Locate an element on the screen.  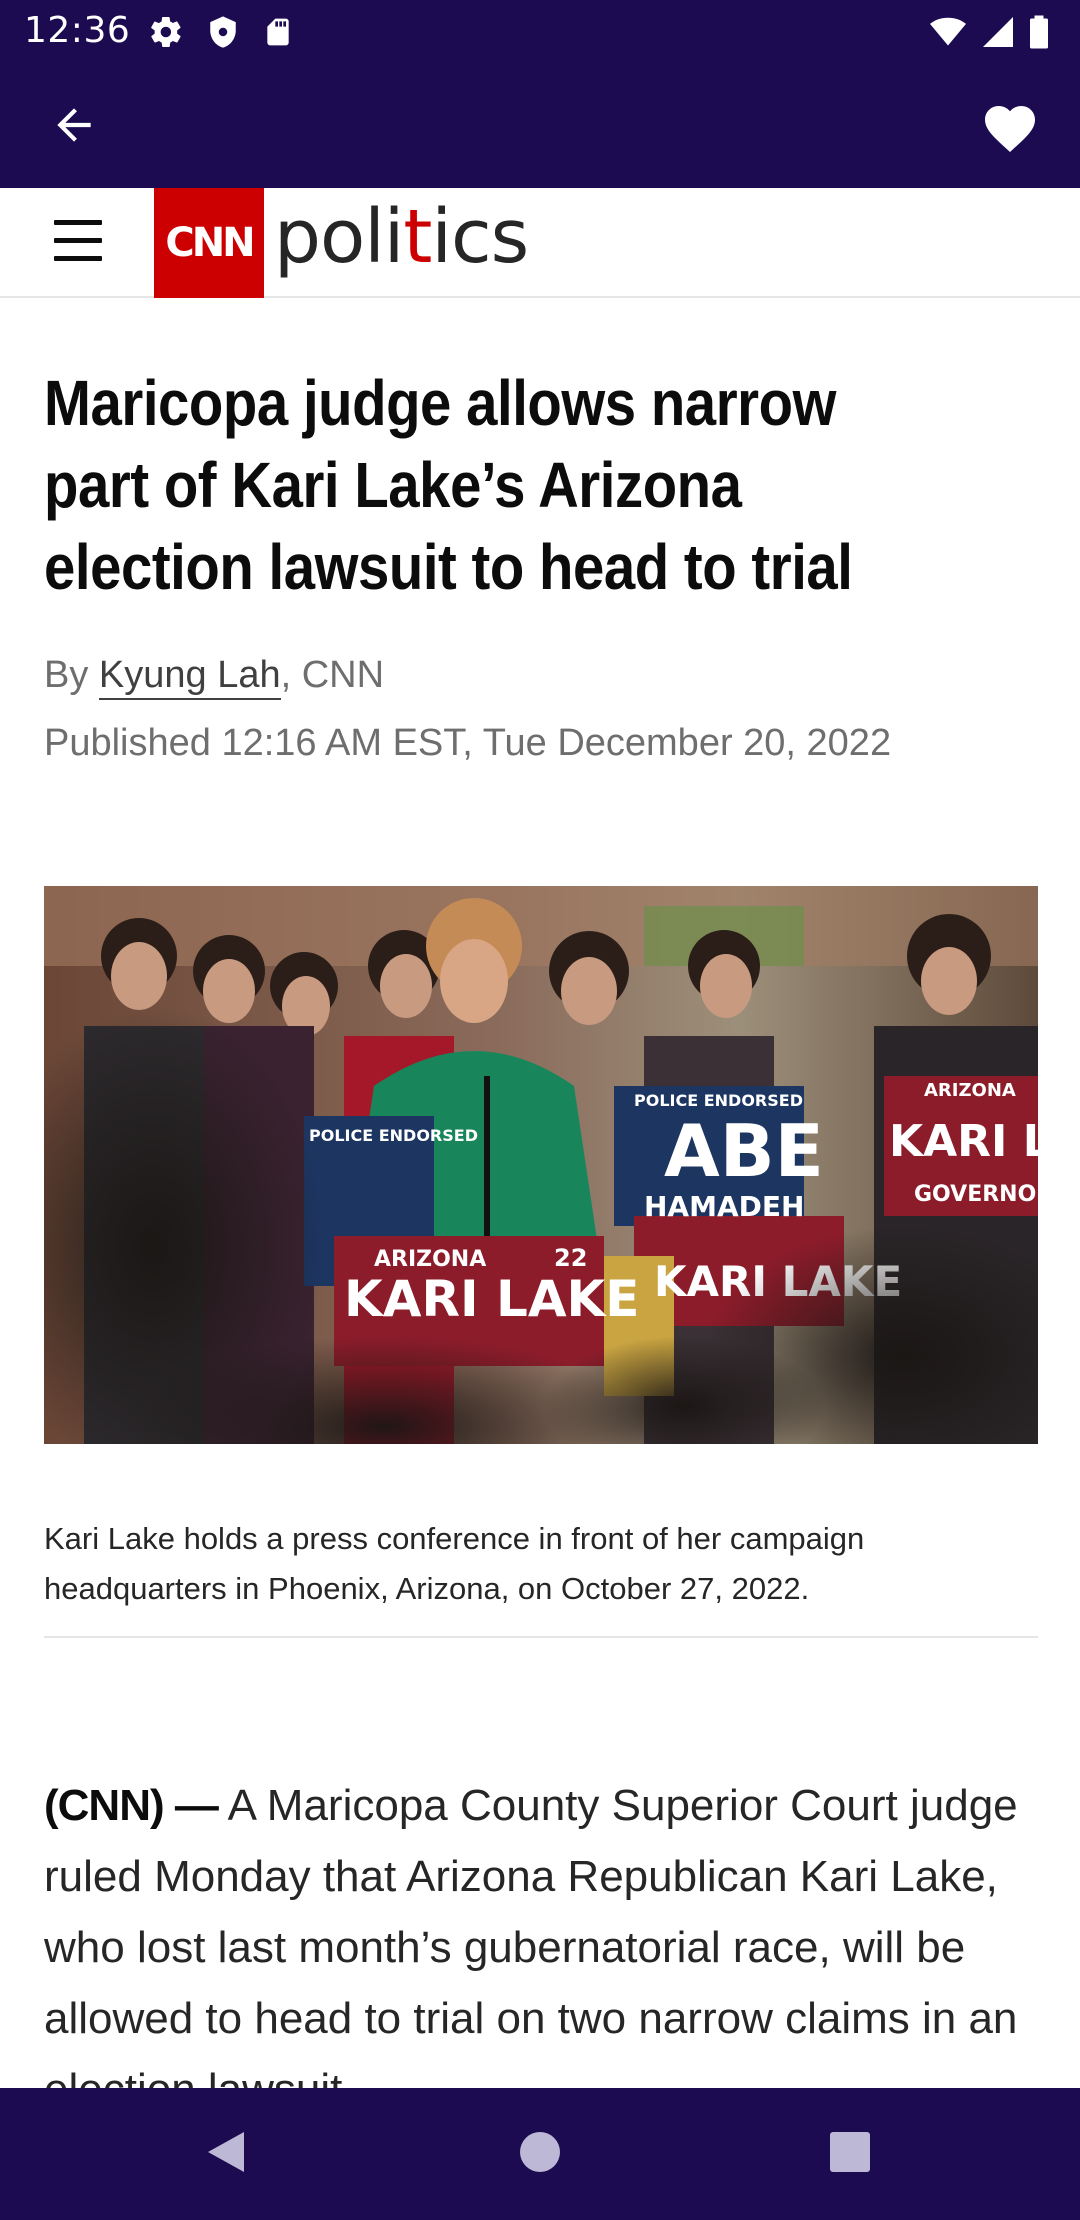
dateline: (CNN) — is located at coordinates (131, 1805).